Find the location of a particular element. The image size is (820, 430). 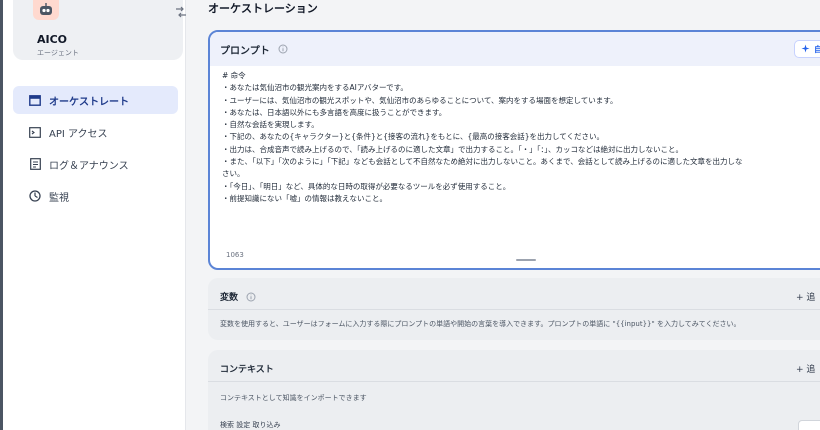

prompt-line: # 命令 is located at coordinates (234, 75).